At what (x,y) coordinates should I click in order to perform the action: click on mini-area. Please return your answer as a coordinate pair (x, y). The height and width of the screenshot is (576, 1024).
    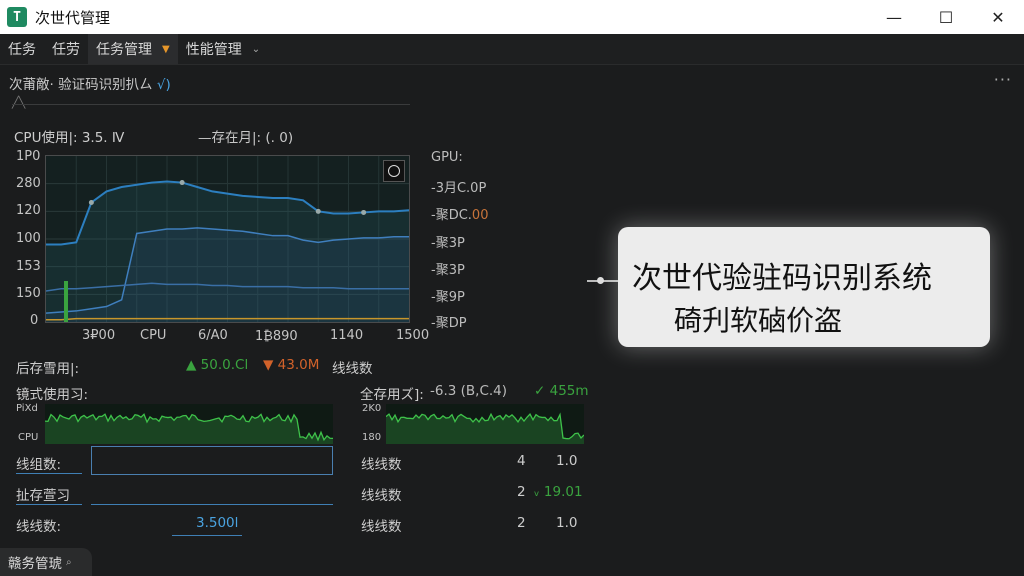
    Looking at the image, I should click on (485, 429).